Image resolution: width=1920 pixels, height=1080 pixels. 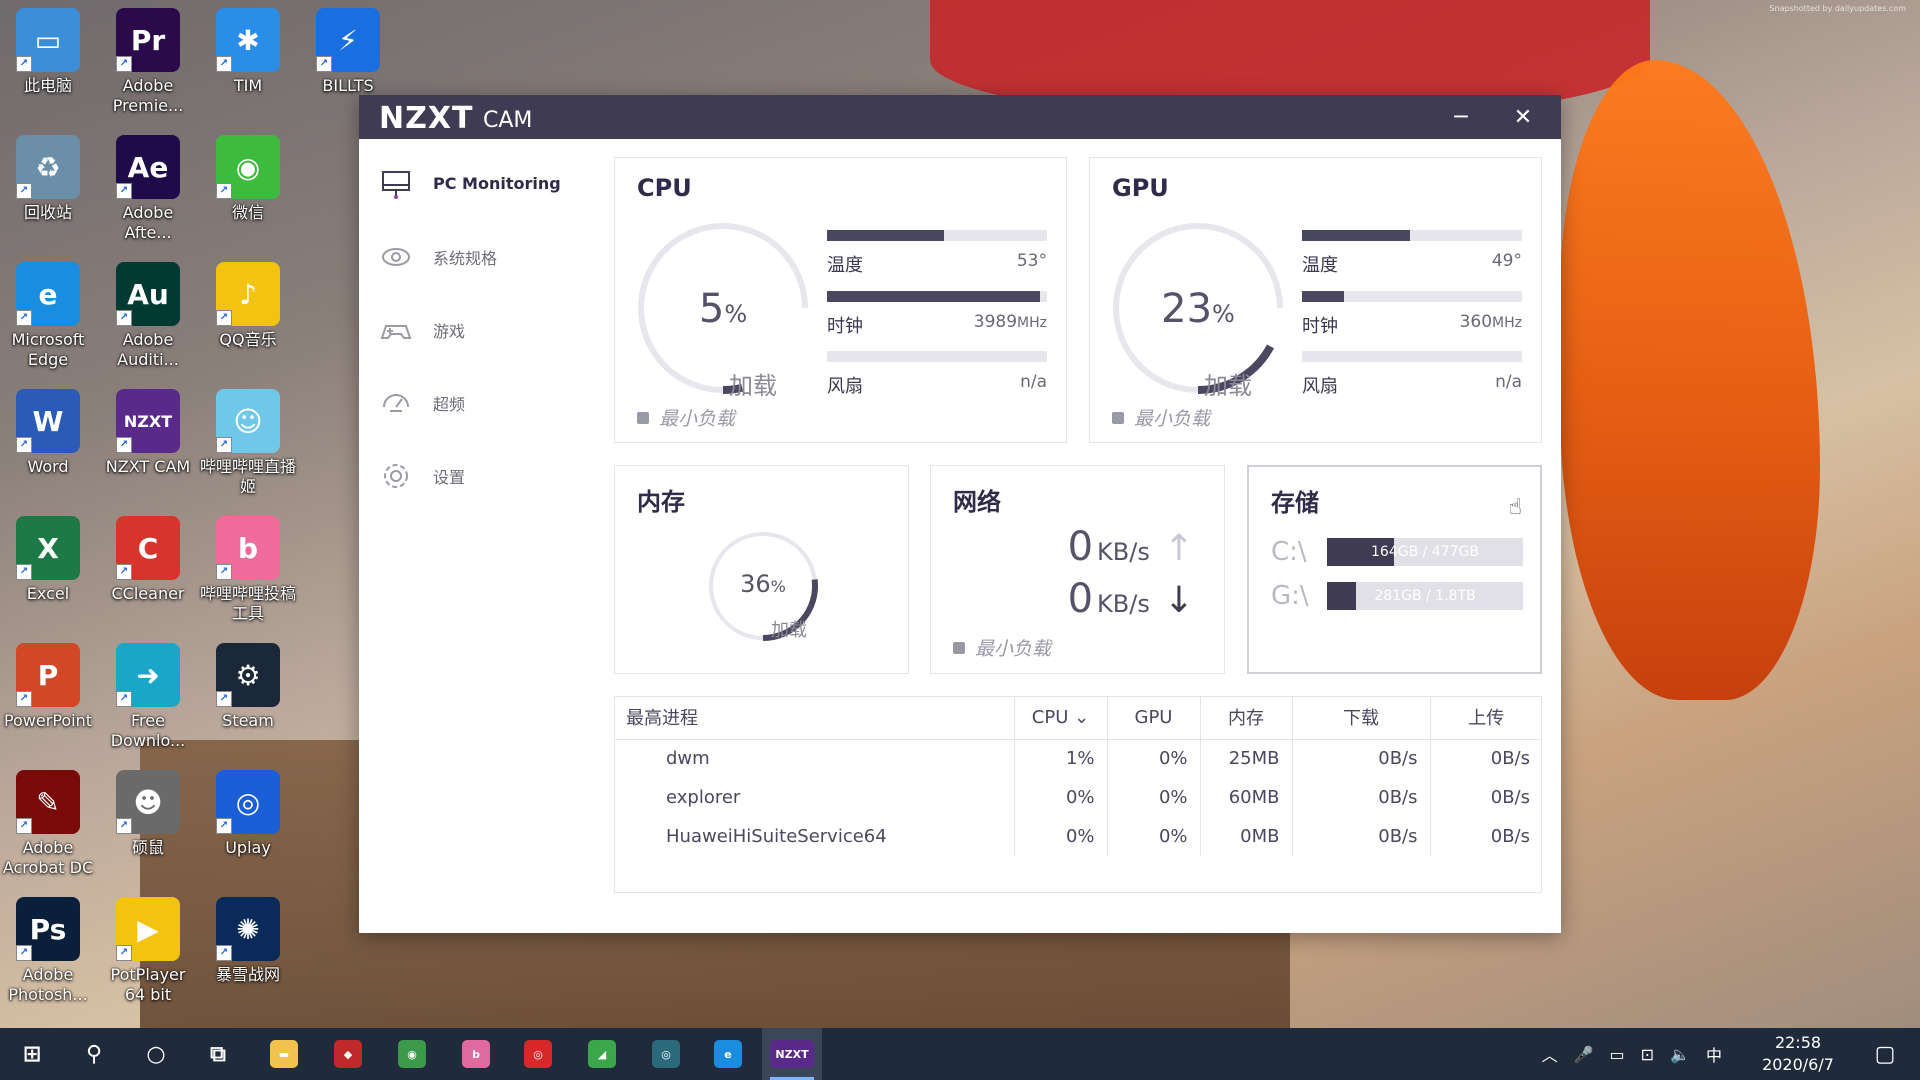 I want to click on edge-icon: e ↗, so click(x=48, y=294).